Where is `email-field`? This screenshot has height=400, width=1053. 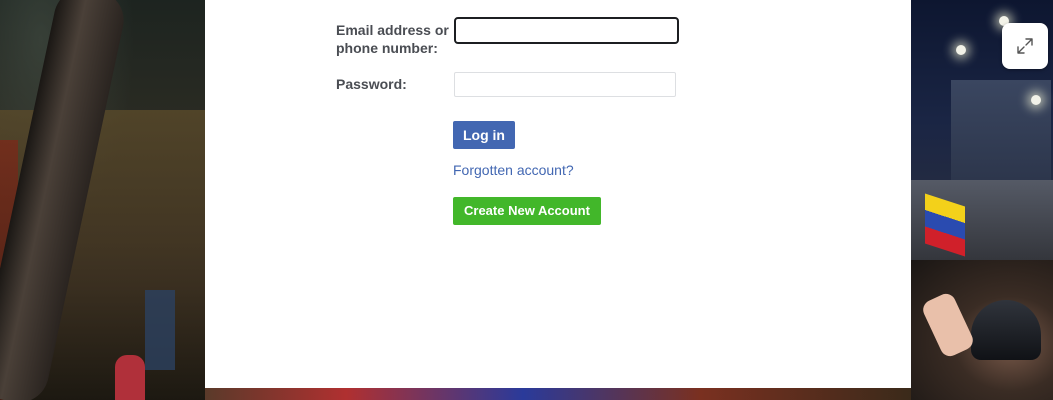
email-field is located at coordinates (566, 30).